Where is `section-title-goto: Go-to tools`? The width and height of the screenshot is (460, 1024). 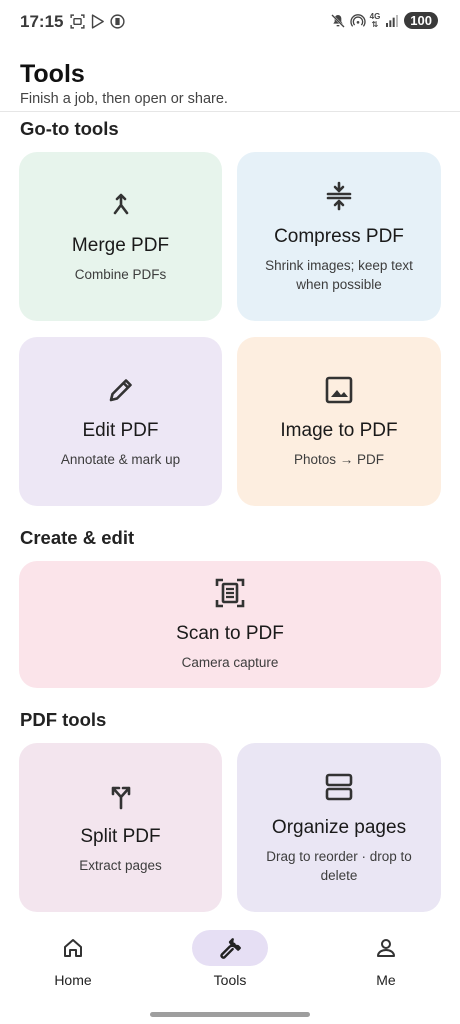 section-title-goto: Go-to tools is located at coordinates (69, 128).